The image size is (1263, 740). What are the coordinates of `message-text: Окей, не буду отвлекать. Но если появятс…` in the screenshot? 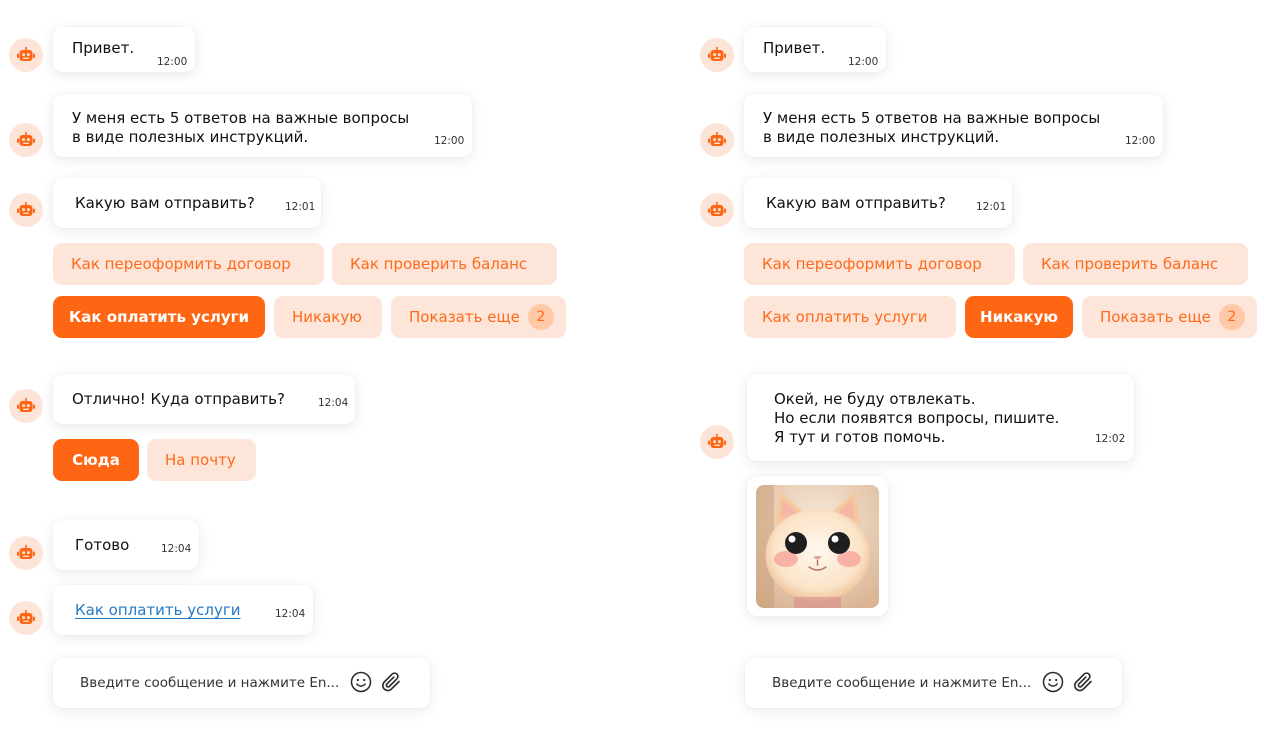 It's located at (917, 418).